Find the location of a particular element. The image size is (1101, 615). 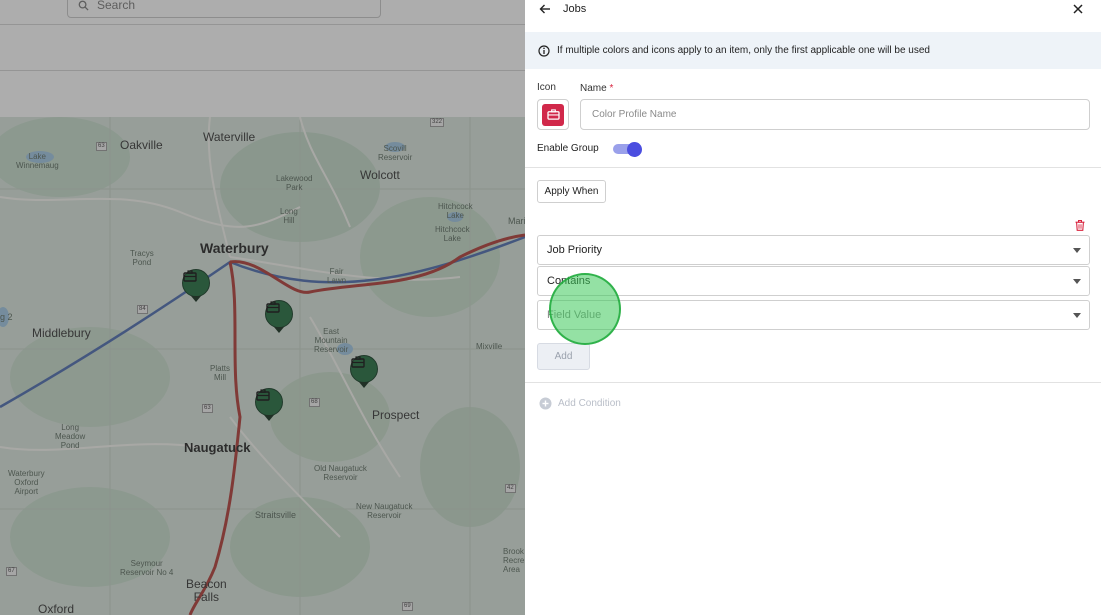

toggle-knob is located at coordinates (634, 149).